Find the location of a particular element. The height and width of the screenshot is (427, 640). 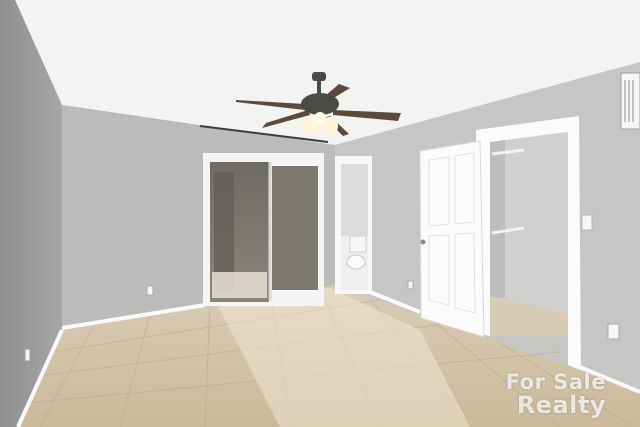

watermark-line-1: For Sale is located at coordinates (555, 382).